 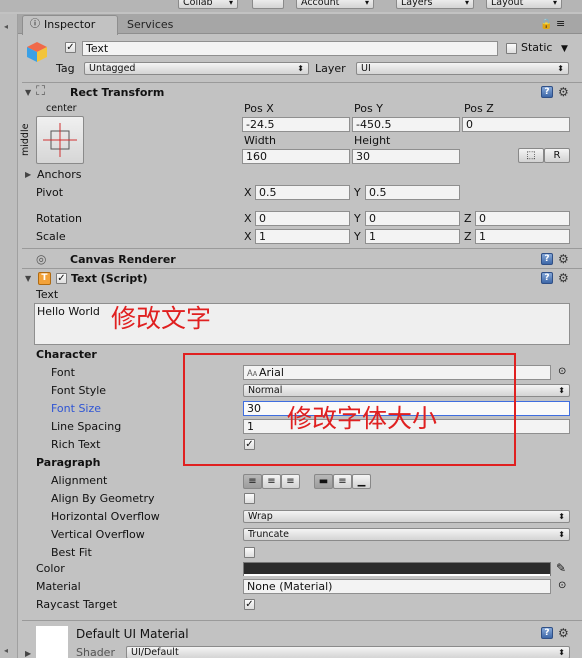 I want to click on align-right-button: ≡, so click(x=290, y=481).